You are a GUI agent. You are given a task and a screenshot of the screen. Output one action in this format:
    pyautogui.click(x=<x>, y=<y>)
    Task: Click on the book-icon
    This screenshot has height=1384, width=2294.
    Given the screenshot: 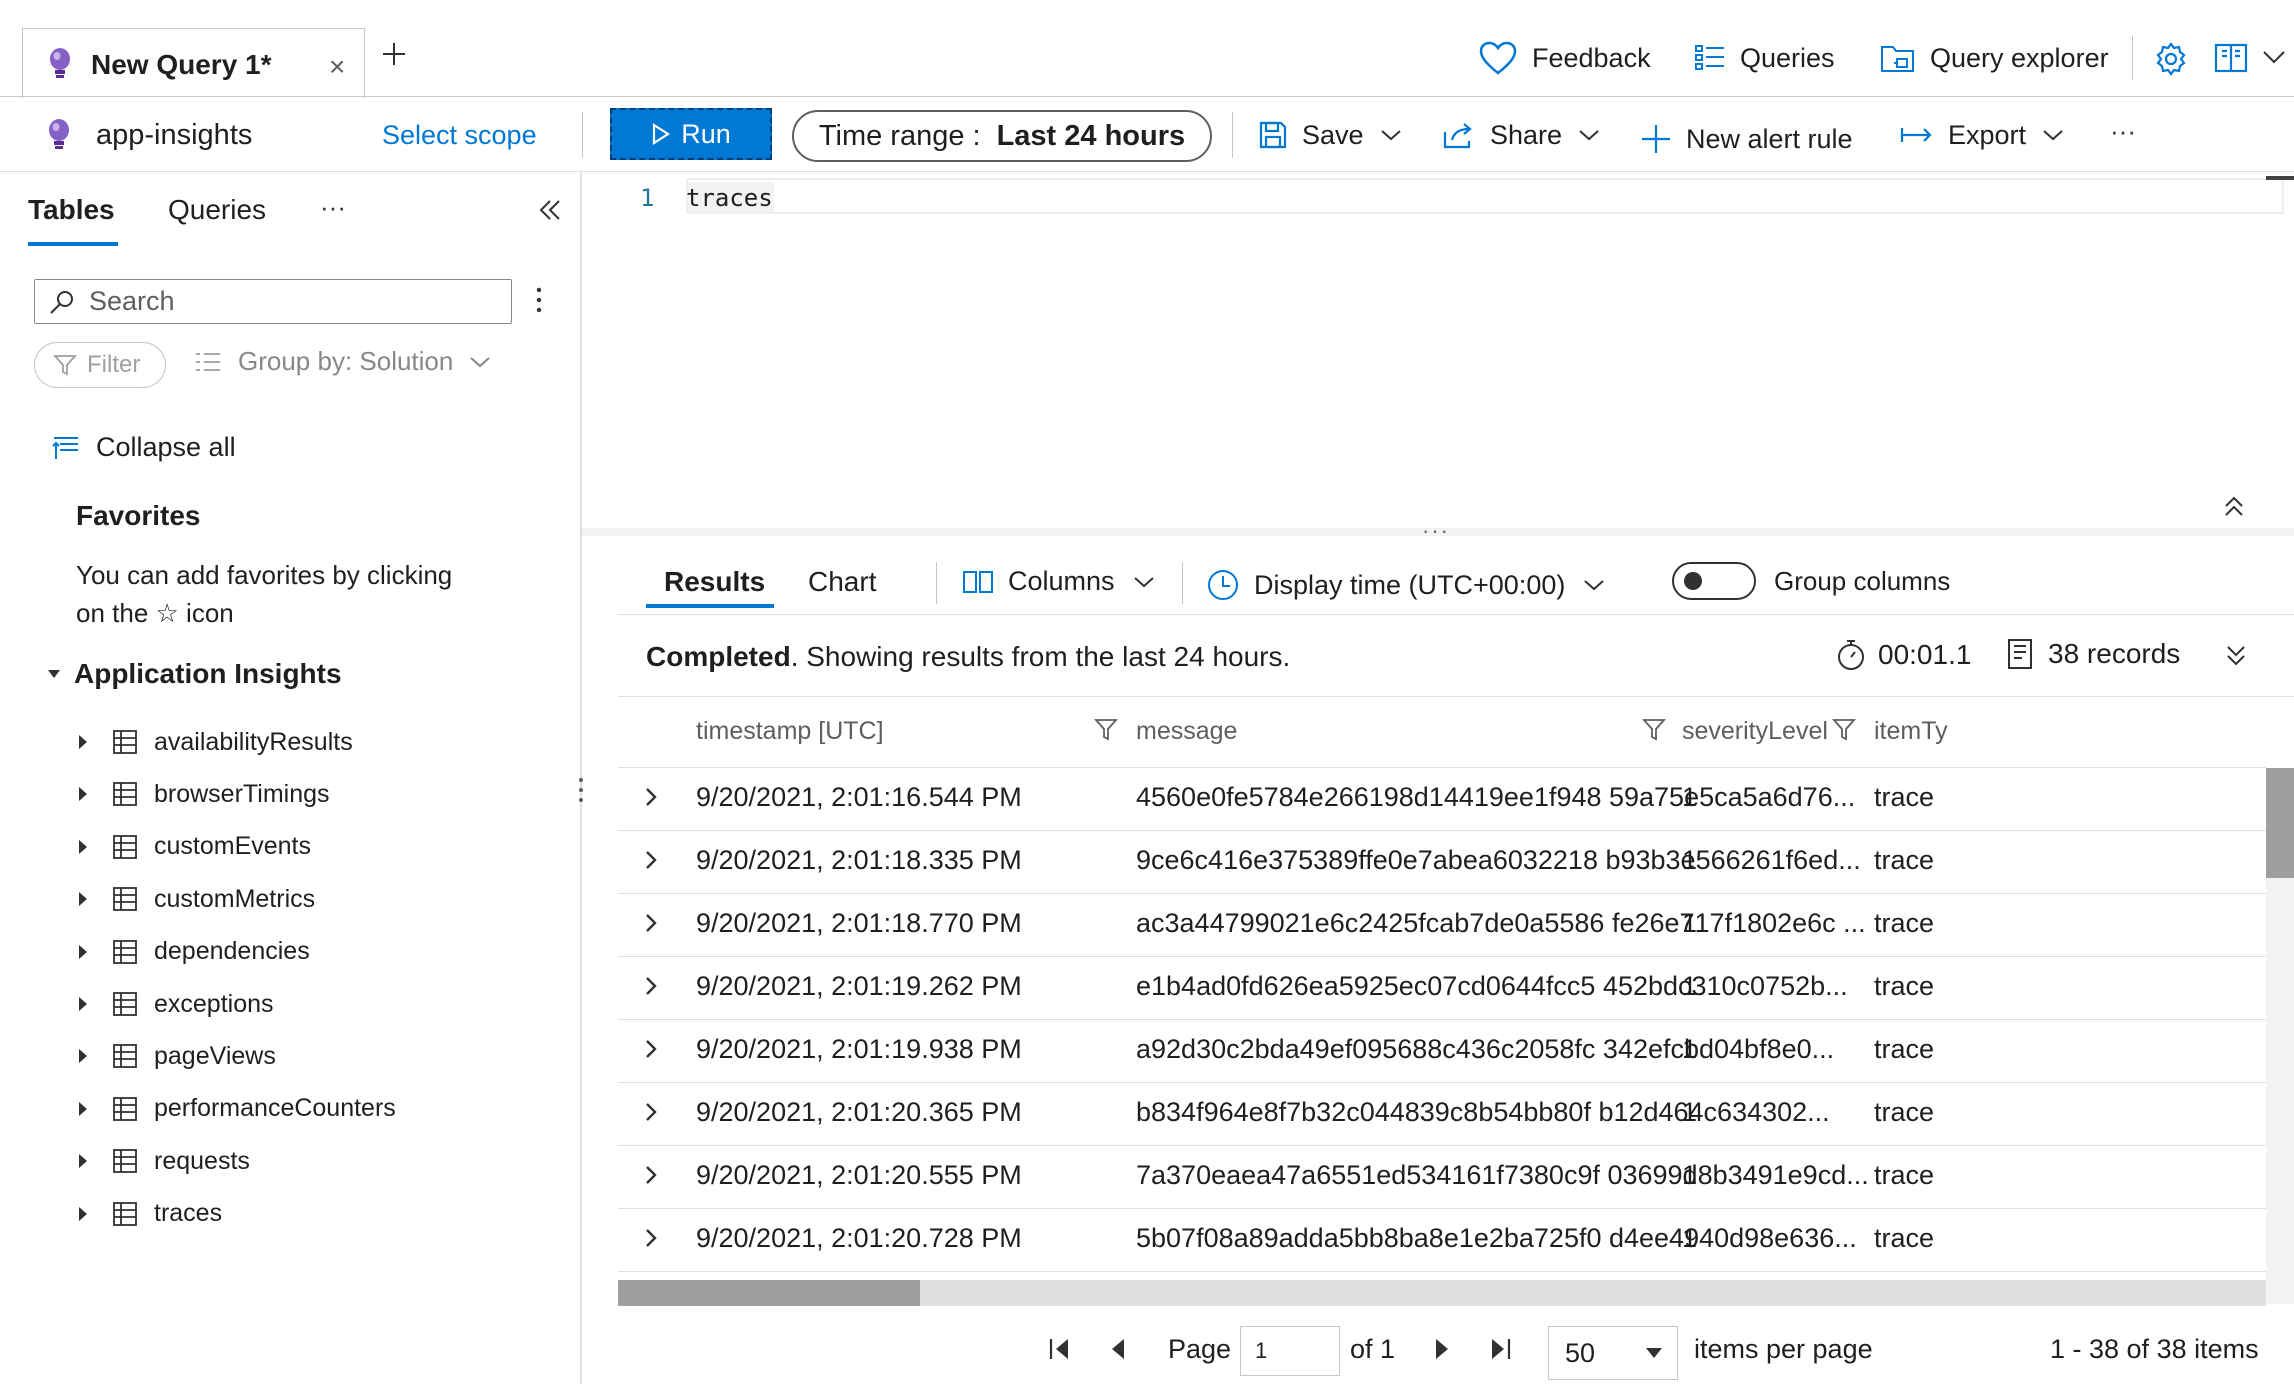 What is the action you would take?
    pyautogui.click(x=2231, y=58)
    